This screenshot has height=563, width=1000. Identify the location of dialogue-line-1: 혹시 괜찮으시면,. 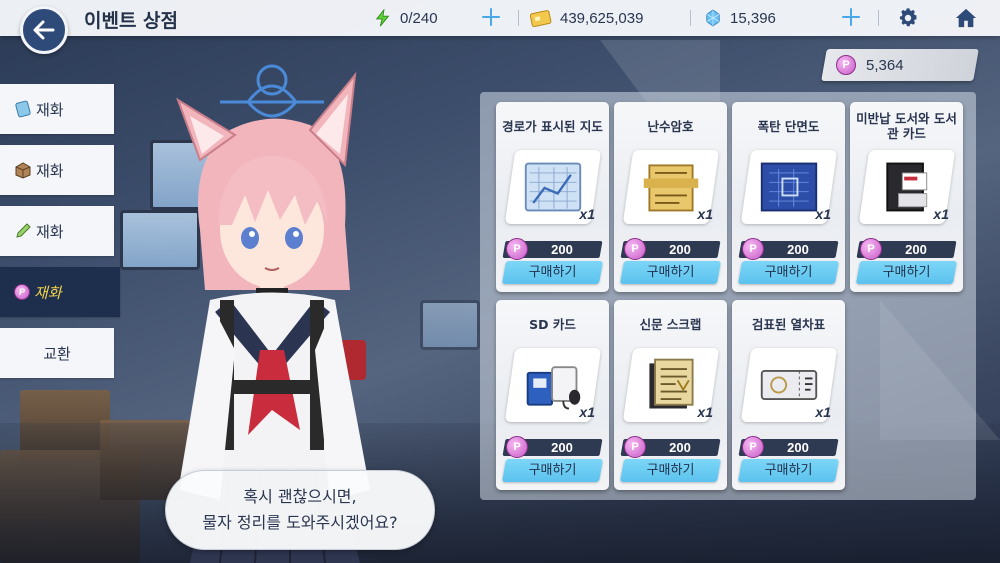
(300, 496).